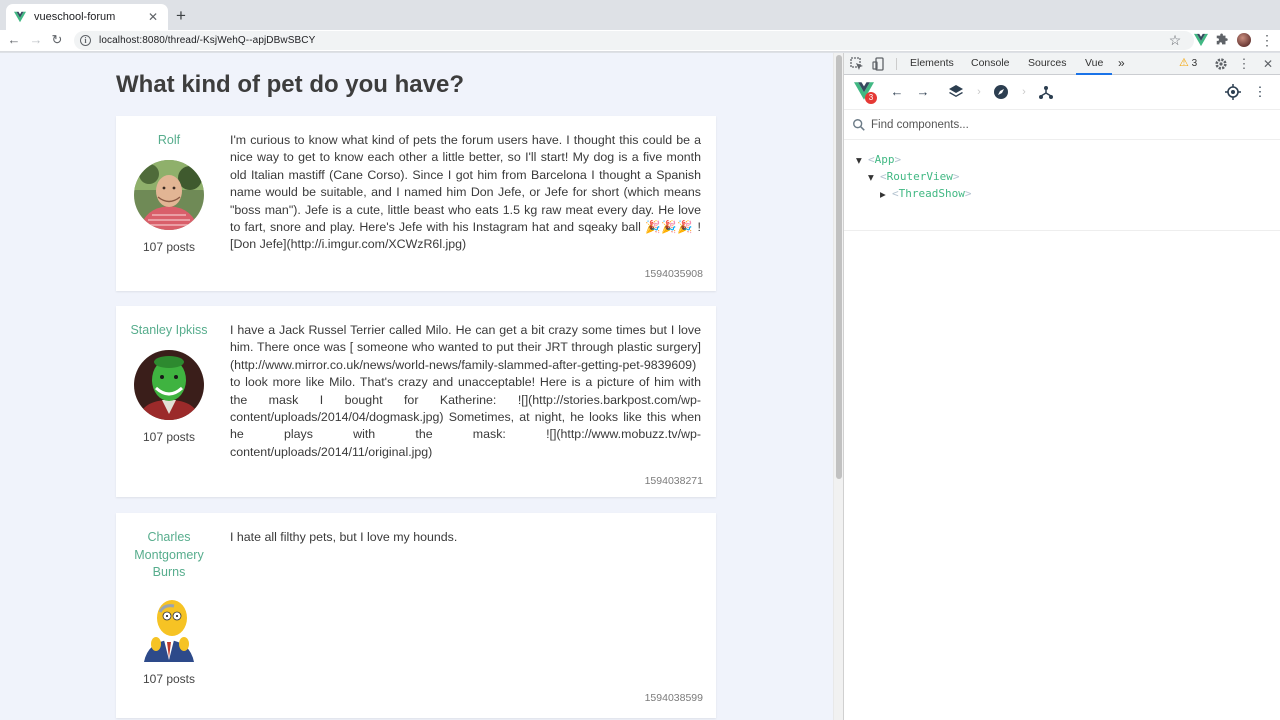  What do you see at coordinates (1267, 40) in the screenshot?
I see `browser-menu-icon: ⋮` at bounding box center [1267, 40].